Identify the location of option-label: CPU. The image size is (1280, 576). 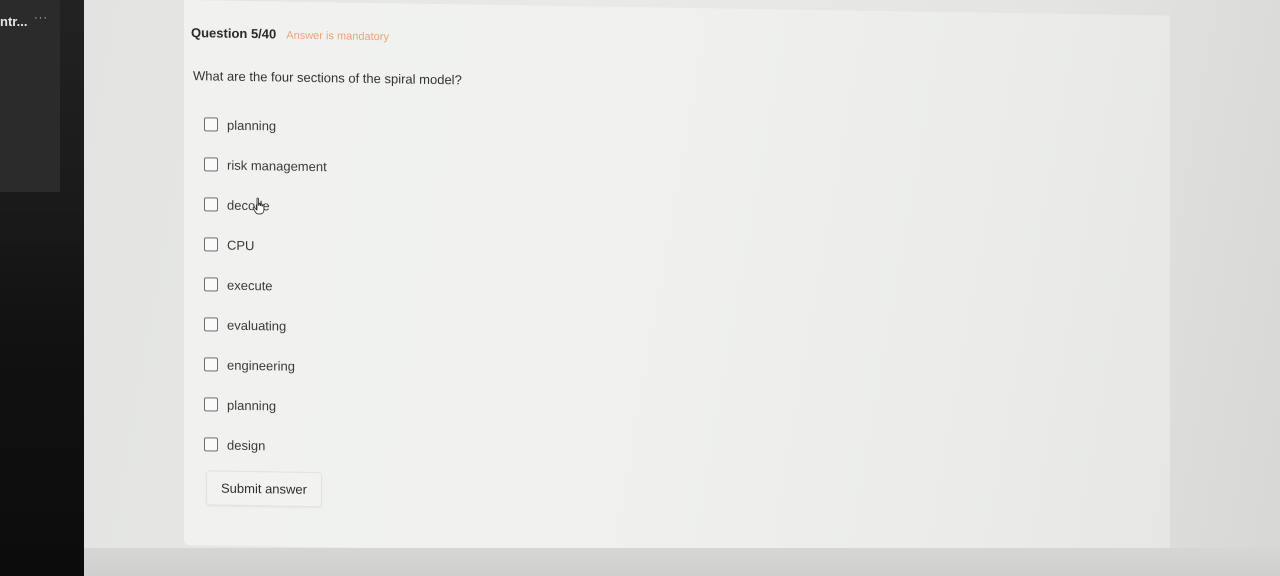
(241, 245).